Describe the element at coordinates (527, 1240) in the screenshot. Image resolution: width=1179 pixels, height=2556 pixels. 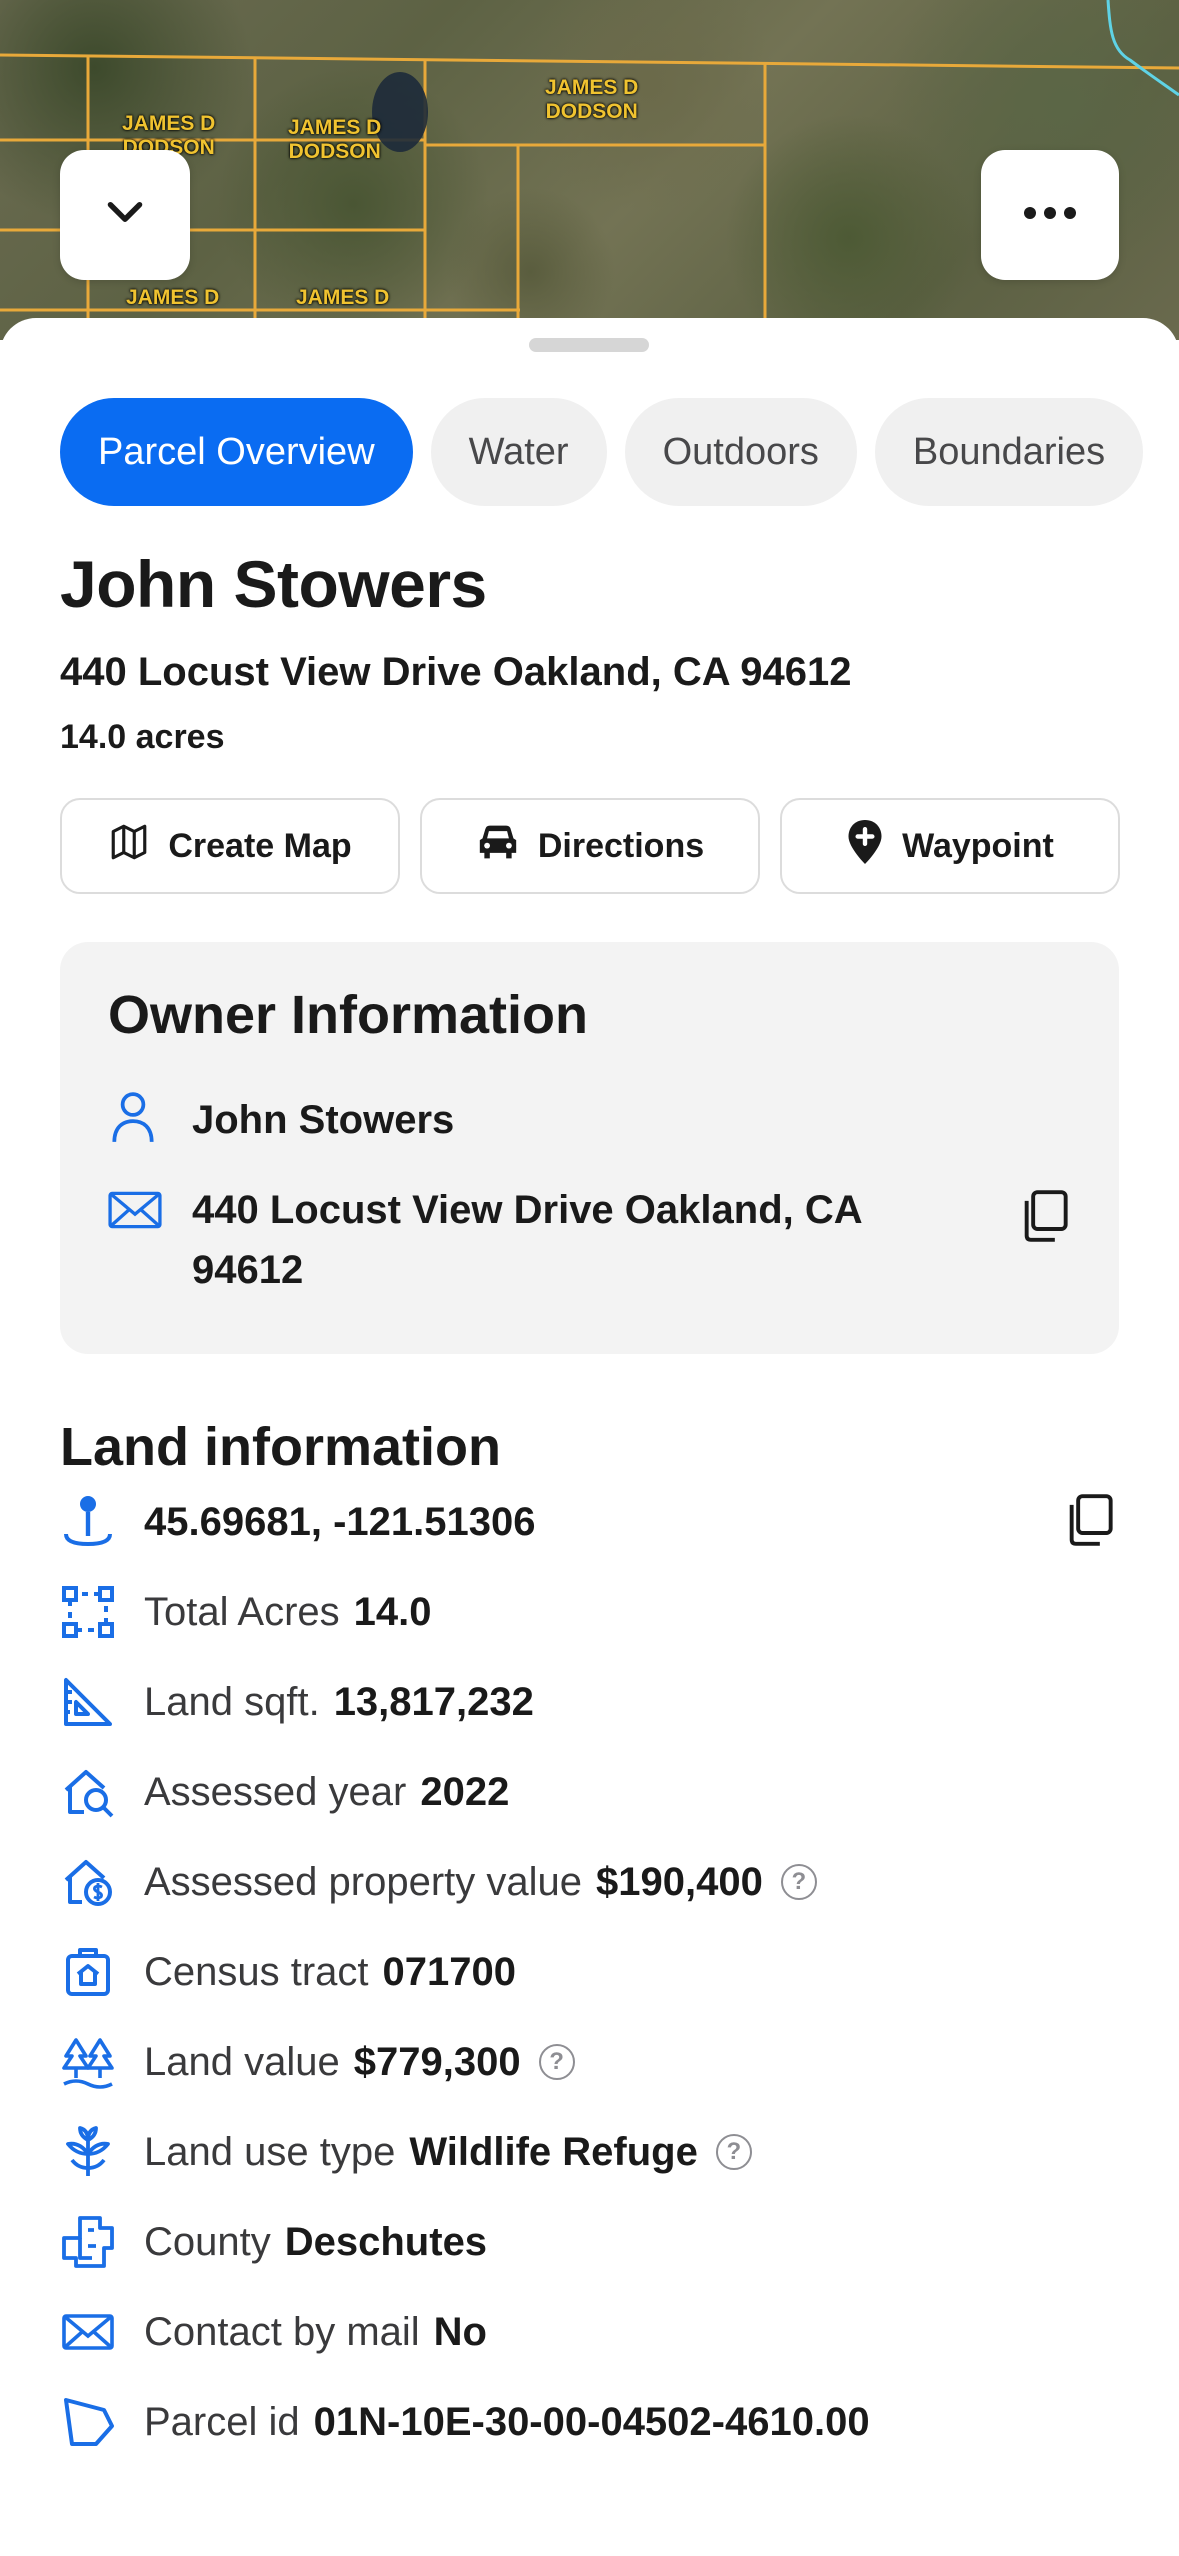
I see `owner-mailing-address: 440 Locust View Drive Oakland, CA 94612` at that location.